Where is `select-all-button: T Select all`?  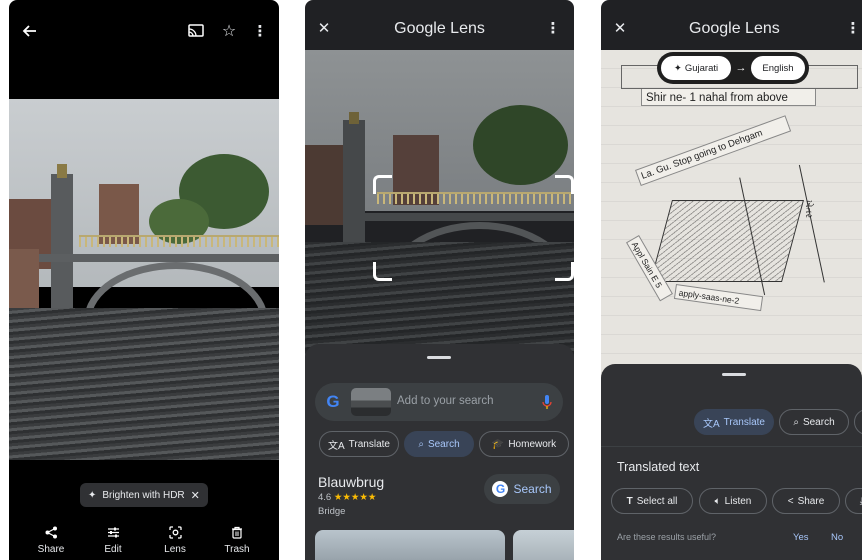
select-all-button: T Select all is located at coordinates (652, 501).